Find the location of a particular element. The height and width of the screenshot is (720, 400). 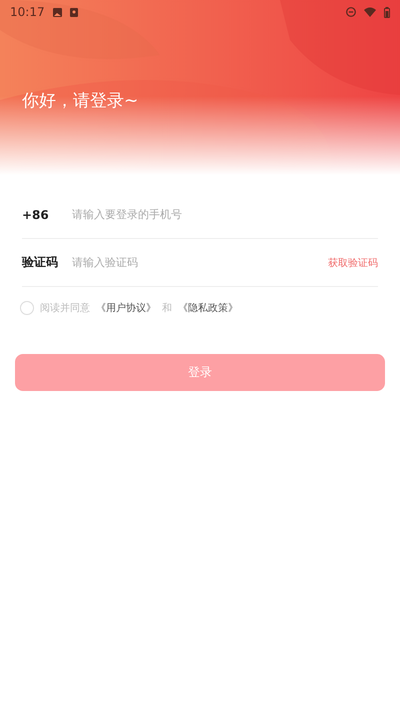

user-agreement-link: 《用户协议》 is located at coordinates (126, 308).